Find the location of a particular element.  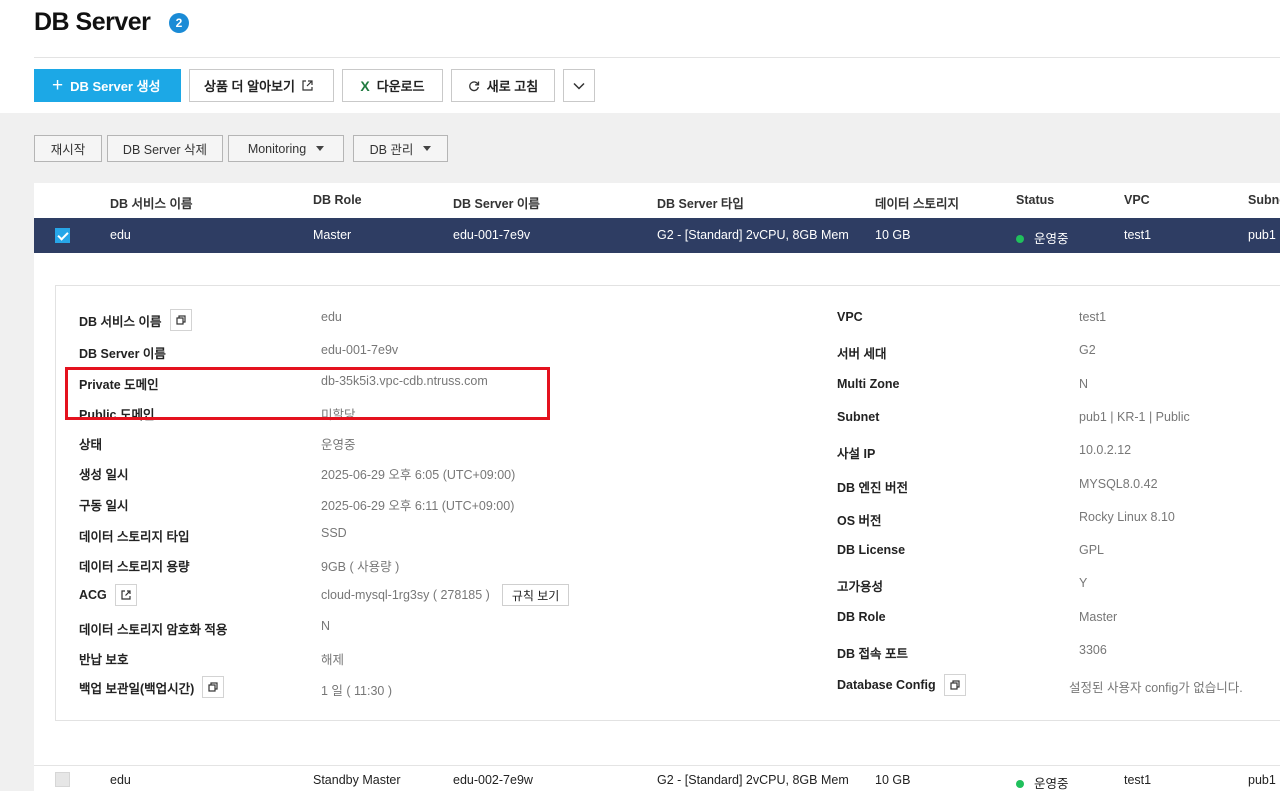

detail-label: Database Config is located at coordinates (901, 685).